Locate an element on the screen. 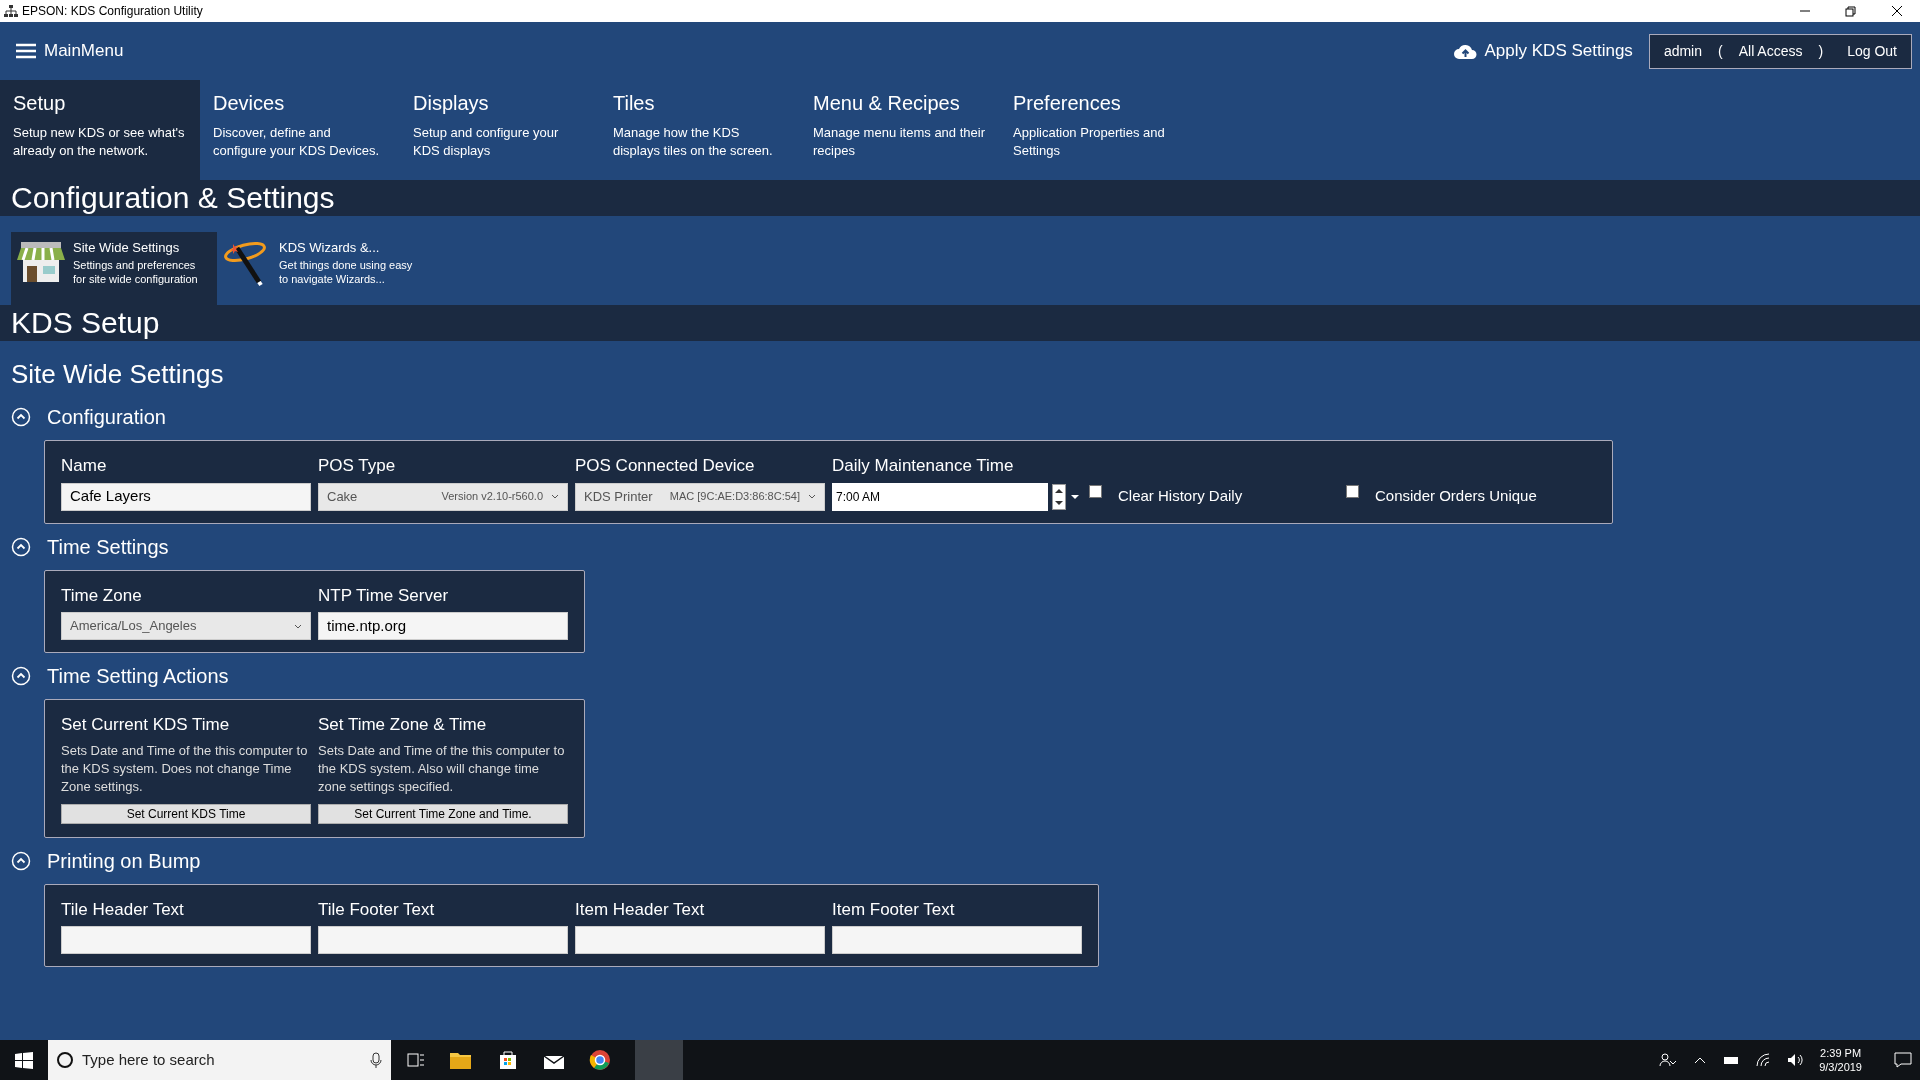 The width and height of the screenshot is (1920, 1080). nav-tab-description: Manage menu items and their recipes is located at coordinates (899, 142).